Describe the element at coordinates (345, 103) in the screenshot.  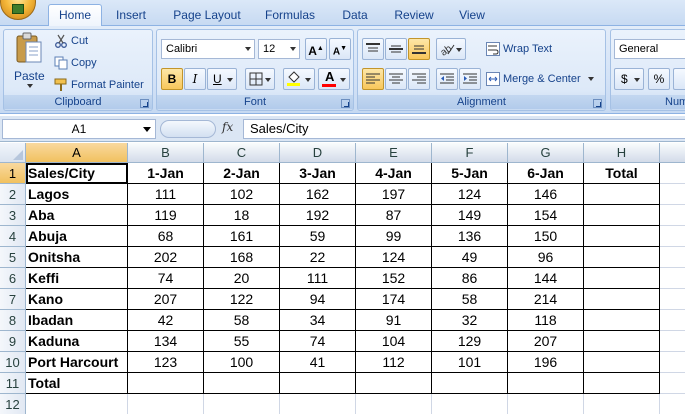
I see `font-launcher-icon` at that location.